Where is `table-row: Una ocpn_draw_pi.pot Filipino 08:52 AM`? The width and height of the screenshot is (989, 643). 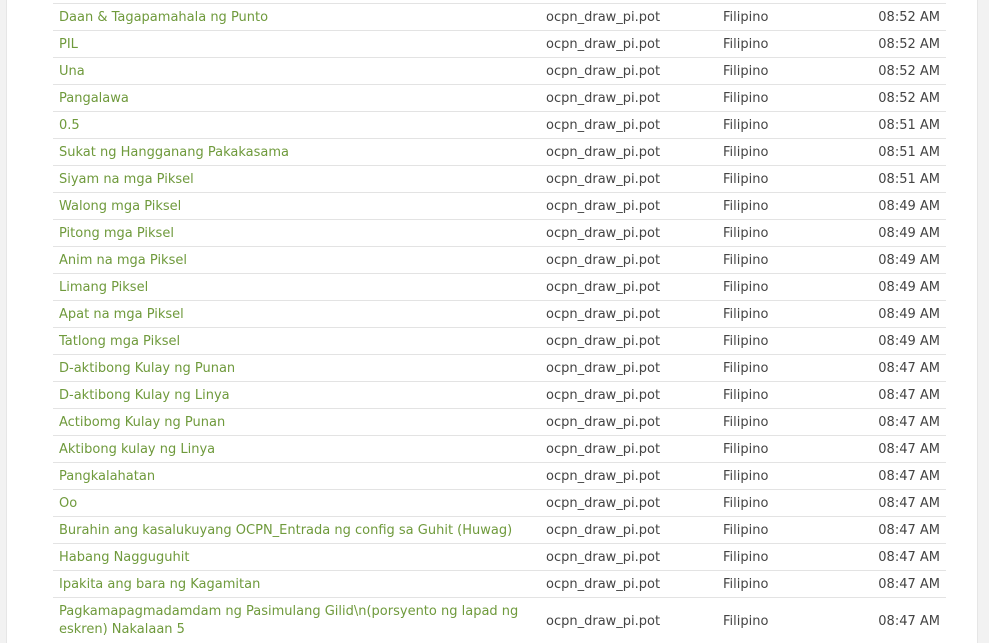
table-row: Una ocpn_draw_pi.pot Filipino 08:52 AM is located at coordinates (499, 71).